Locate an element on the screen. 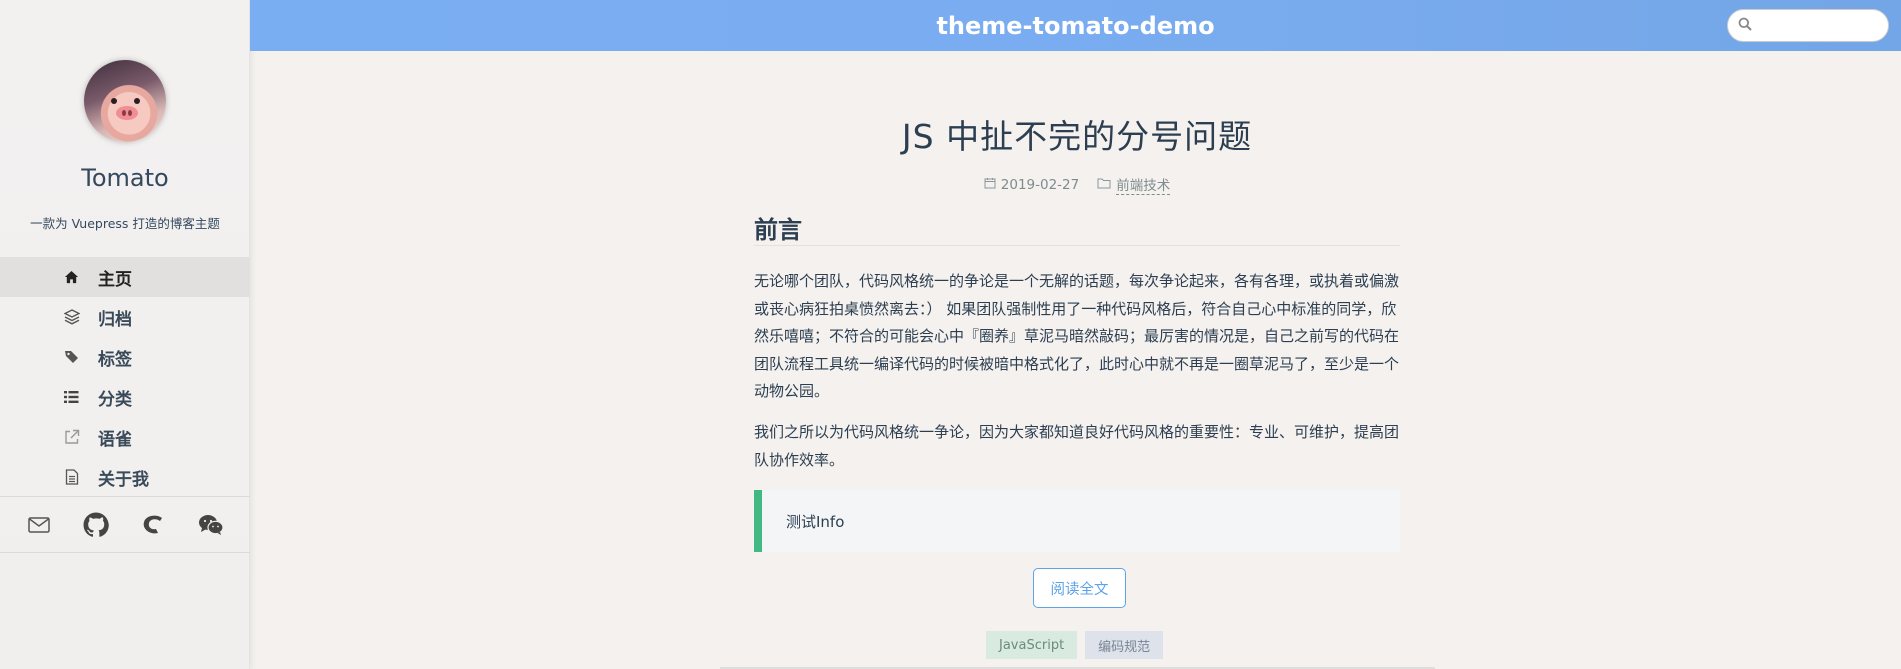 This screenshot has width=1901, height=669. github-icon is located at coordinates (96, 525).